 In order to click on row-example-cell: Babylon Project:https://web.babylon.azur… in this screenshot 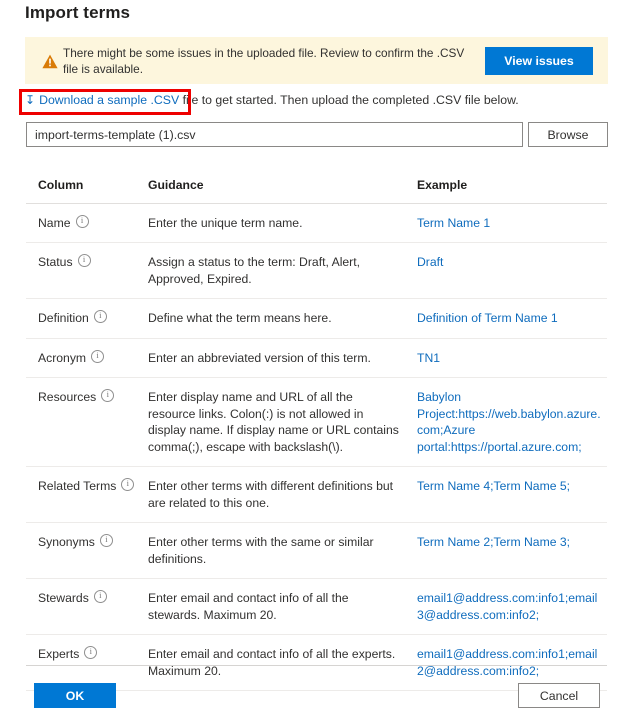, I will do `click(509, 422)`.